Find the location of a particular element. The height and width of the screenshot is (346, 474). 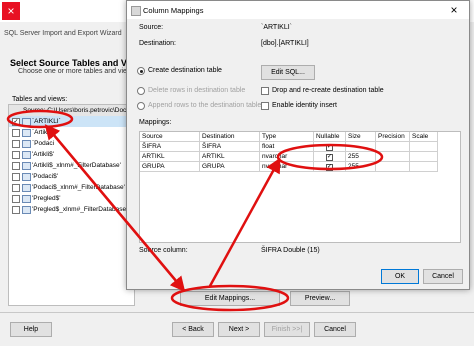

annotation-ellipse-table is located at coordinates (40, 119).